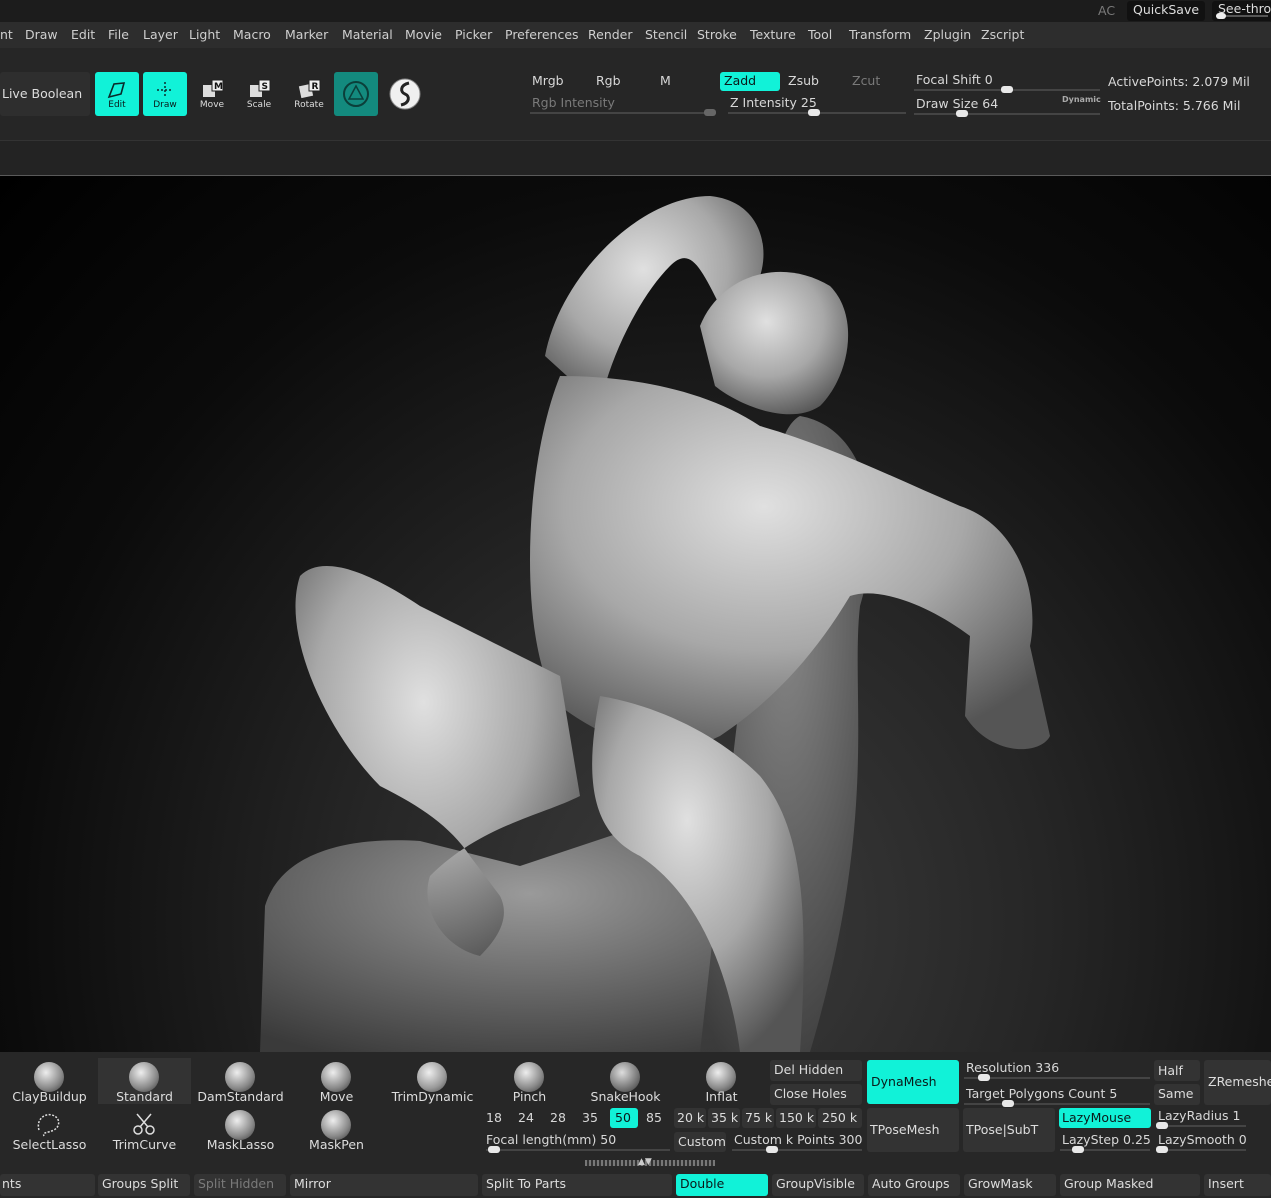 This screenshot has height=1198, width=1271. Describe the element at coordinates (144, 1081) in the screenshot. I see `brush-standard: Standard` at that location.